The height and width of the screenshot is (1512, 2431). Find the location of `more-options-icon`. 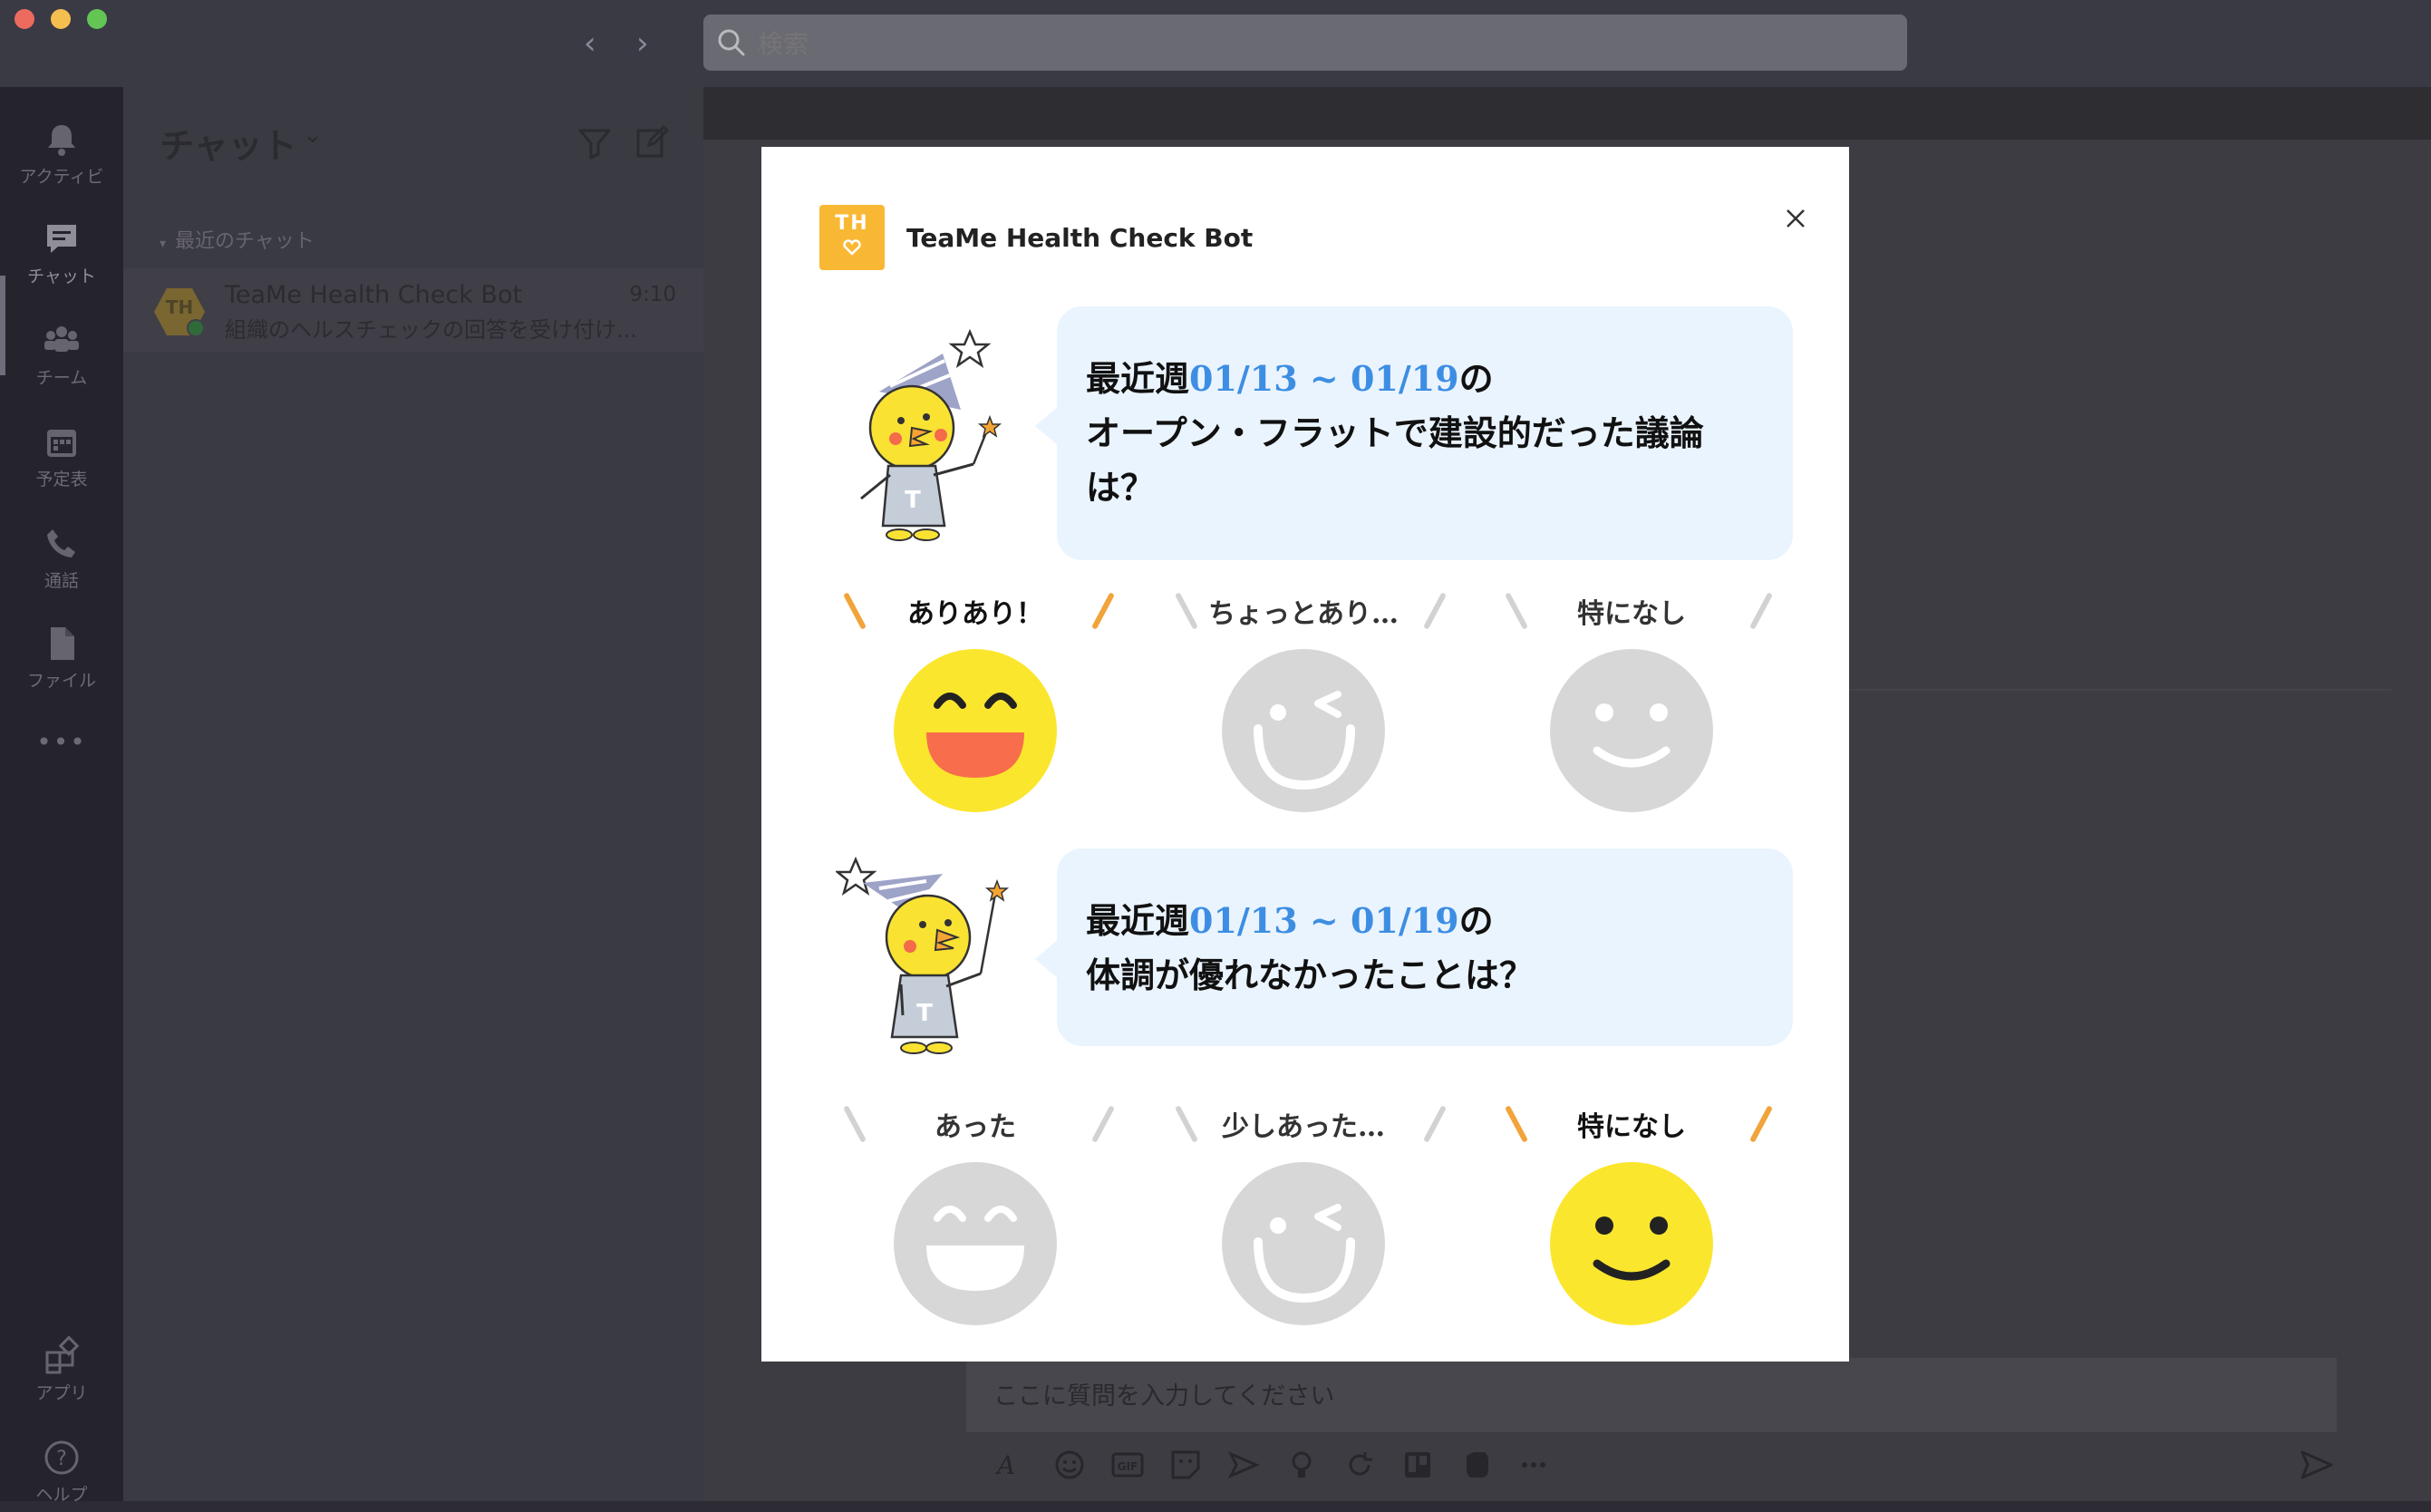

more-options-icon is located at coordinates (1534, 1465).